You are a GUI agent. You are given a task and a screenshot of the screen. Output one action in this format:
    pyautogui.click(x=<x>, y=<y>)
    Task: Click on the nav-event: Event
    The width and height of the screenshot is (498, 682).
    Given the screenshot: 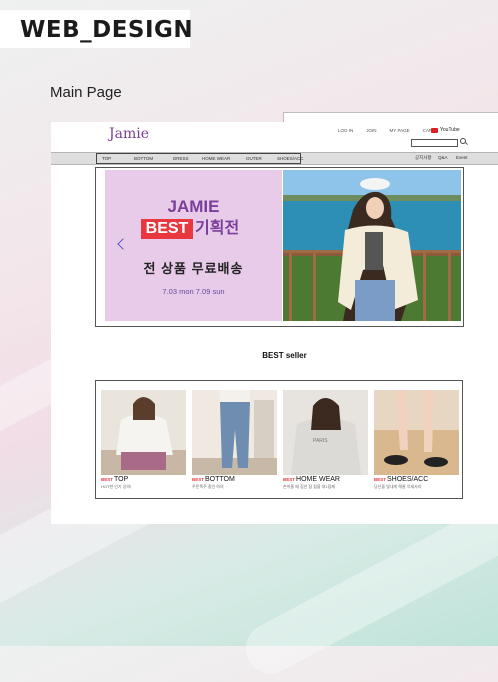 What is the action you would take?
    pyautogui.click(x=462, y=157)
    